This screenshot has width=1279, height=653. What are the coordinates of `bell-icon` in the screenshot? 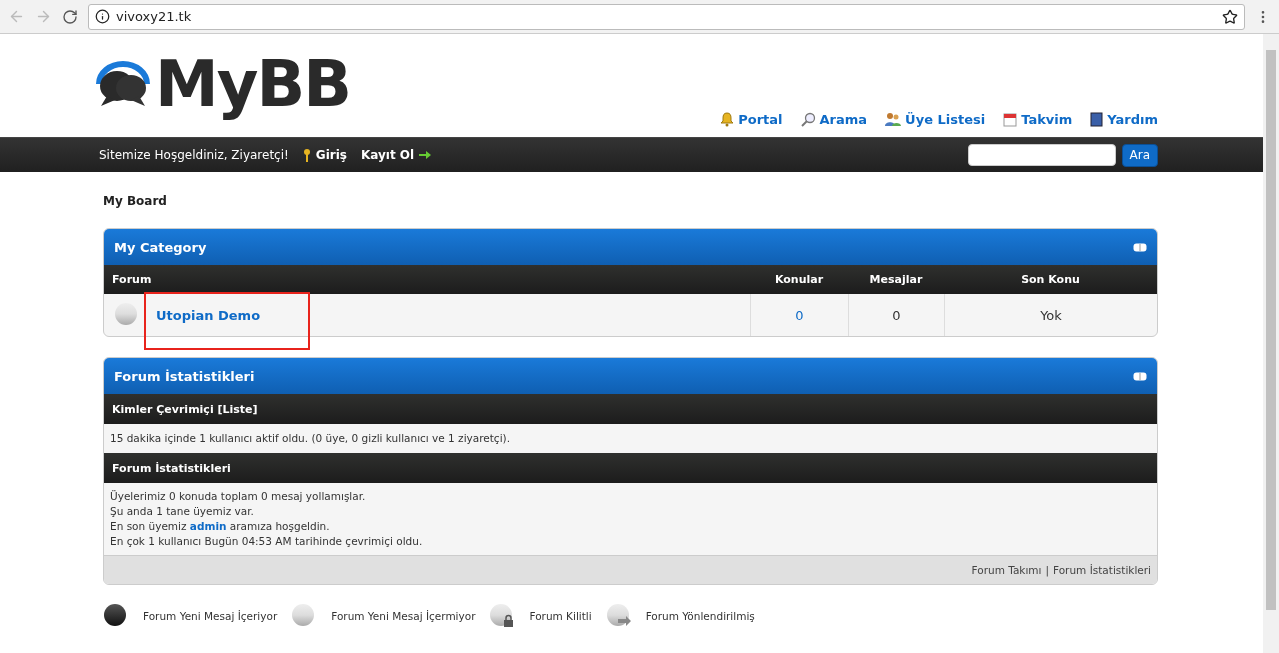 It's located at (727, 119).